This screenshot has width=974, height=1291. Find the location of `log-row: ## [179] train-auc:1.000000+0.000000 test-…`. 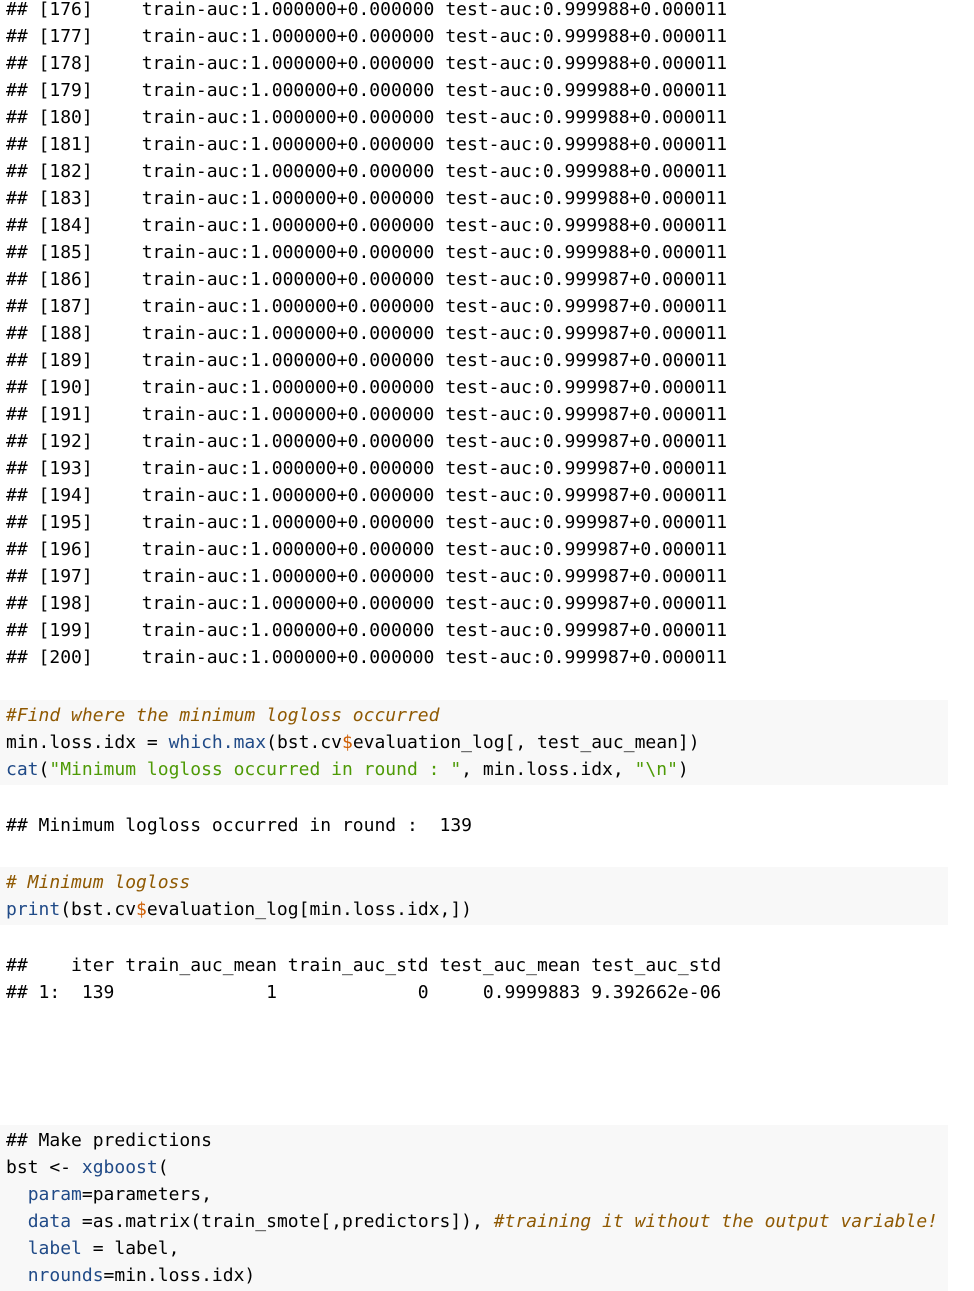

log-row: ## [179] train-auc:1.000000+0.000000 test-… is located at coordinates (487, 90).